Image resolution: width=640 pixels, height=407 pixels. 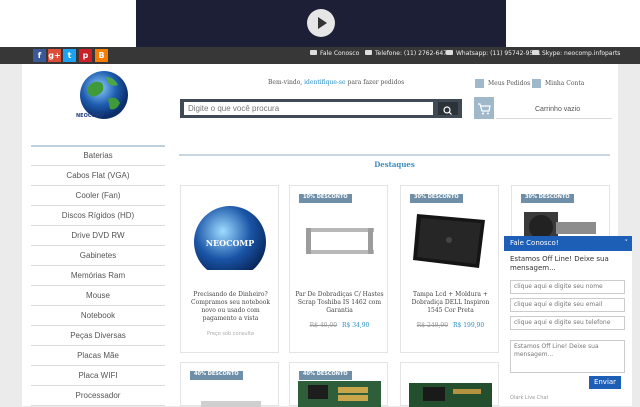 I want to click on search-input, so click(x=308, y=108).